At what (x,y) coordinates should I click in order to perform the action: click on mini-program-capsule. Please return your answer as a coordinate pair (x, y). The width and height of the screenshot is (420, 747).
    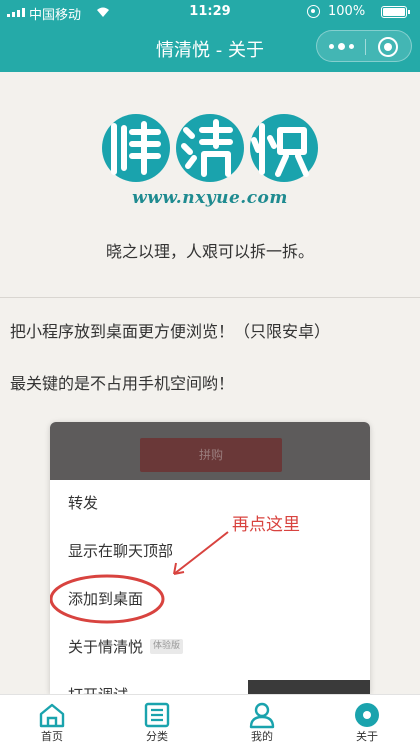
    Looking at the image, I should click on (364, 46).